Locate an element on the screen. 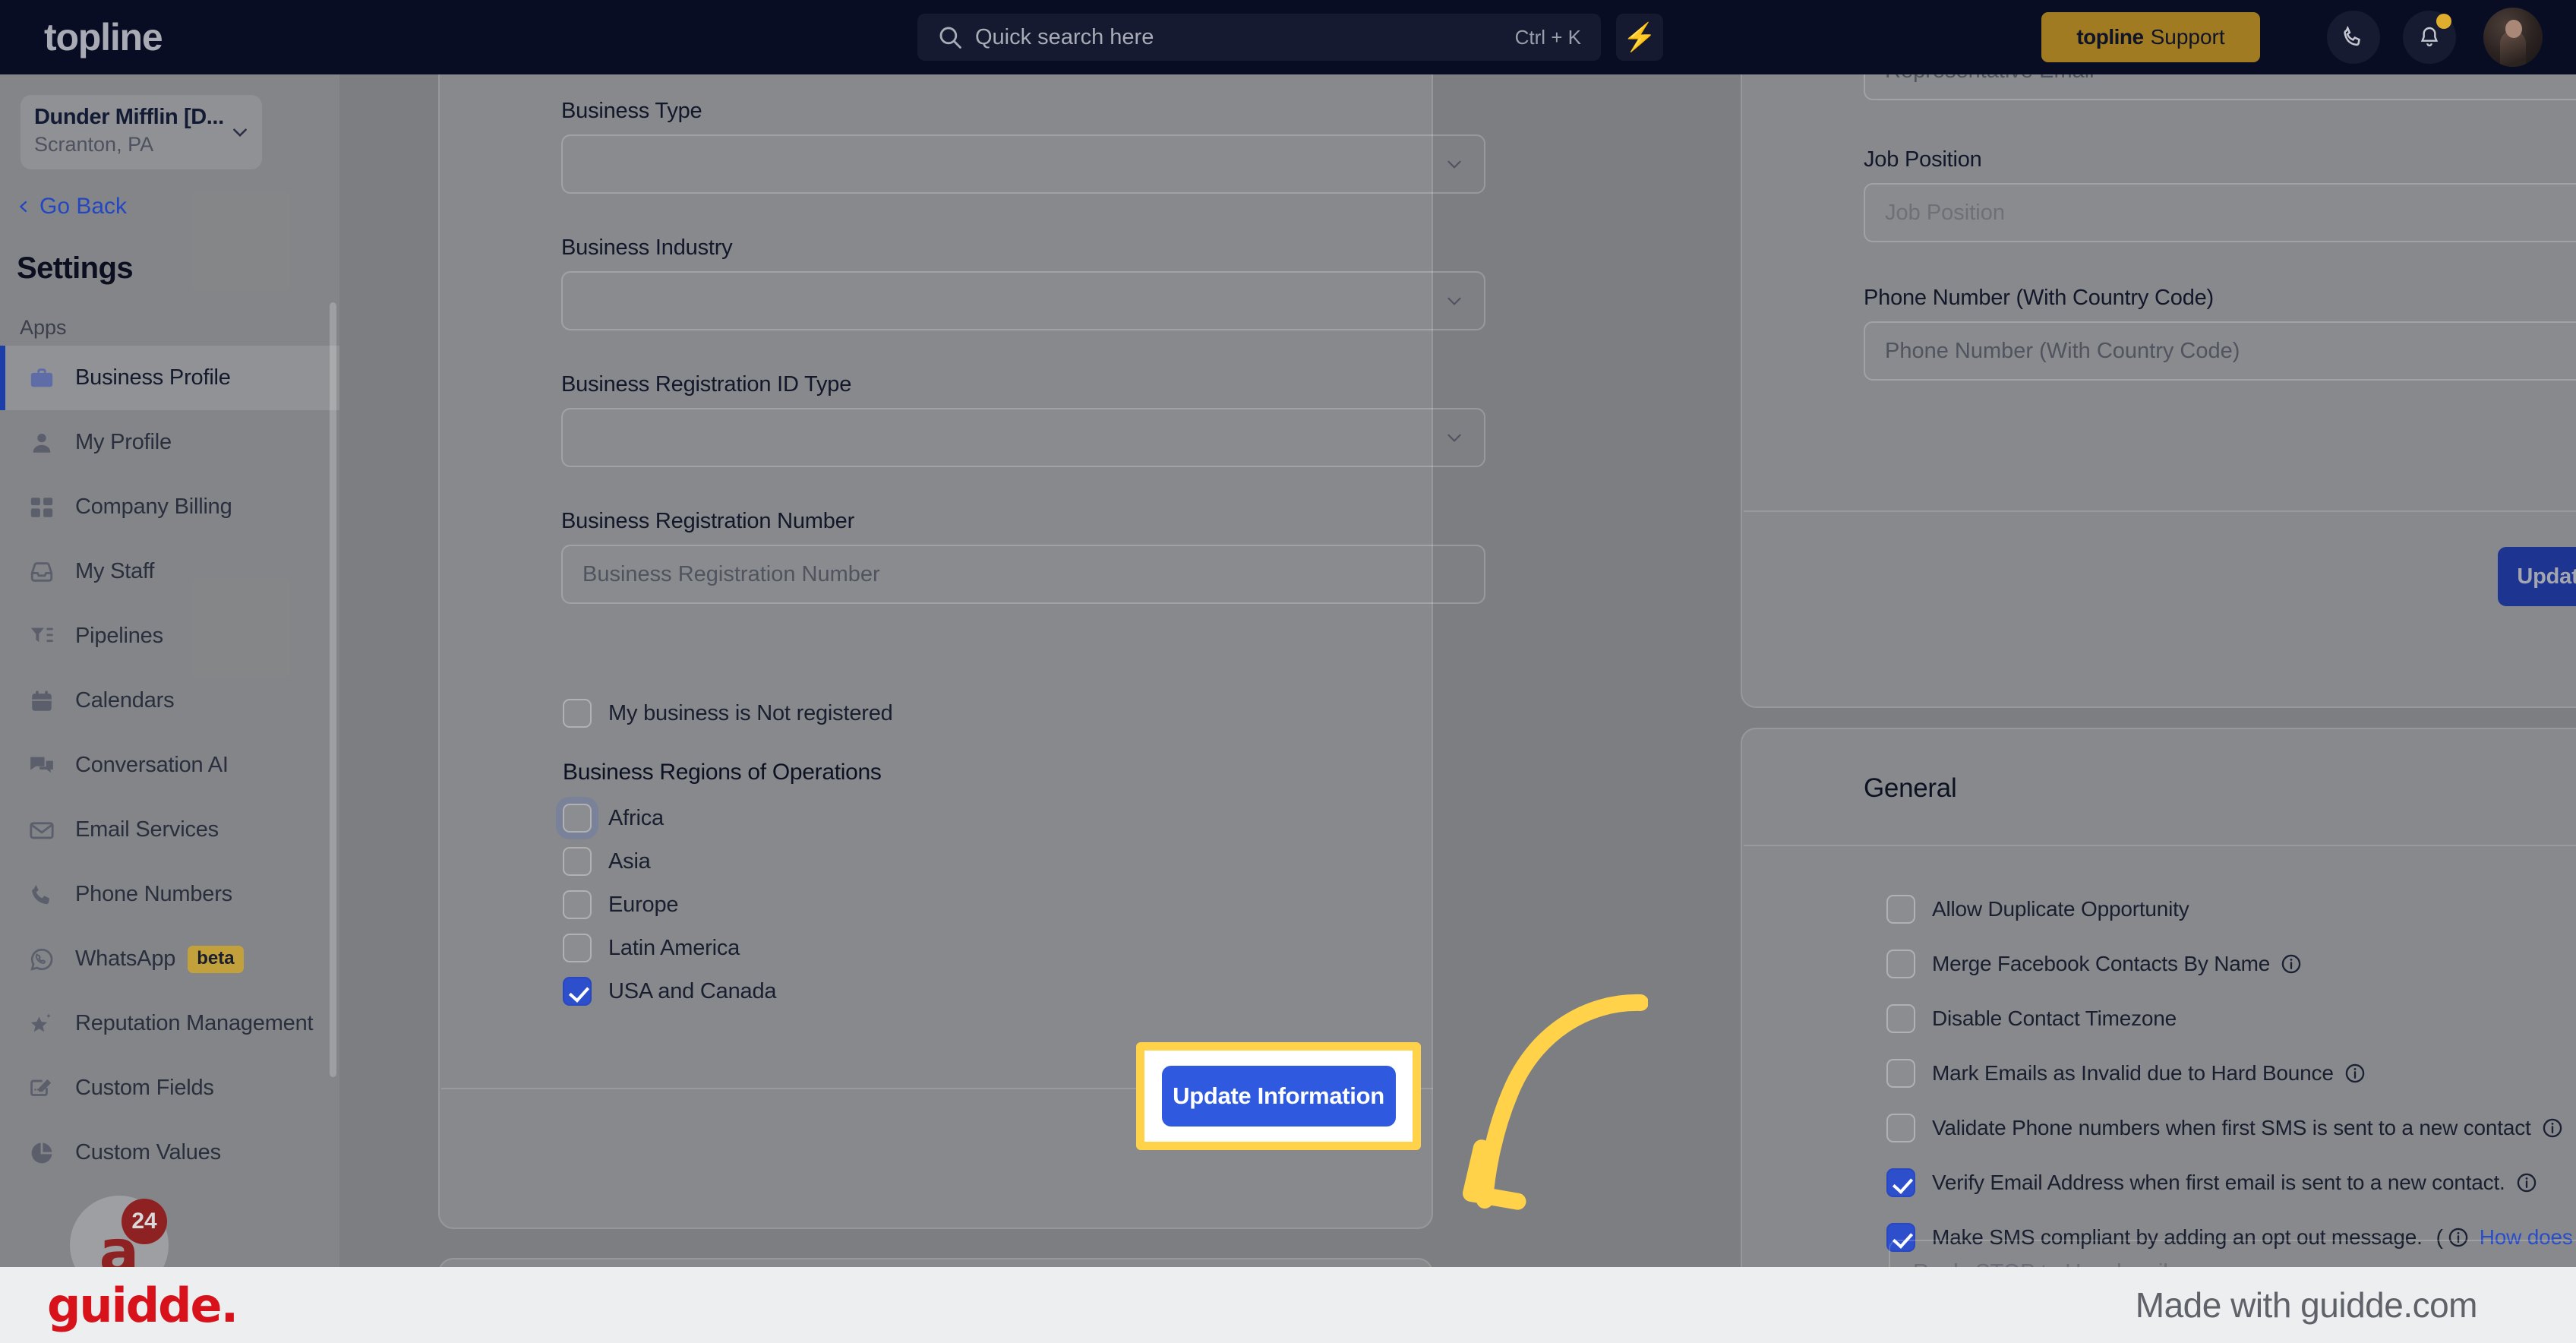 This screenshot has height=1343, width=2576. sidebar-item-custom-fields: Custom Fields is located at coordinates (169, 1088).